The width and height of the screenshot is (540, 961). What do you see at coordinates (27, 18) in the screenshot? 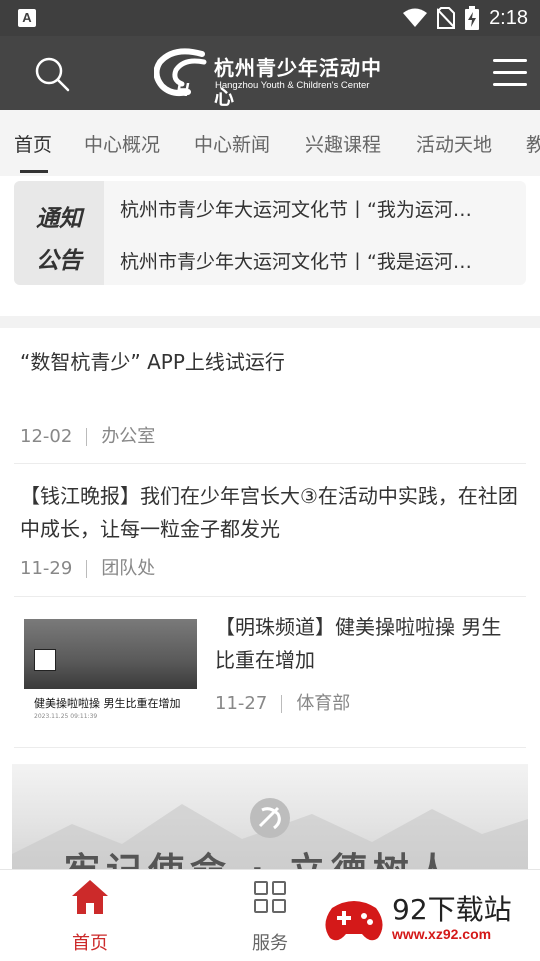
I see `notification-a-icon: A` at bounding box center [27, 18].